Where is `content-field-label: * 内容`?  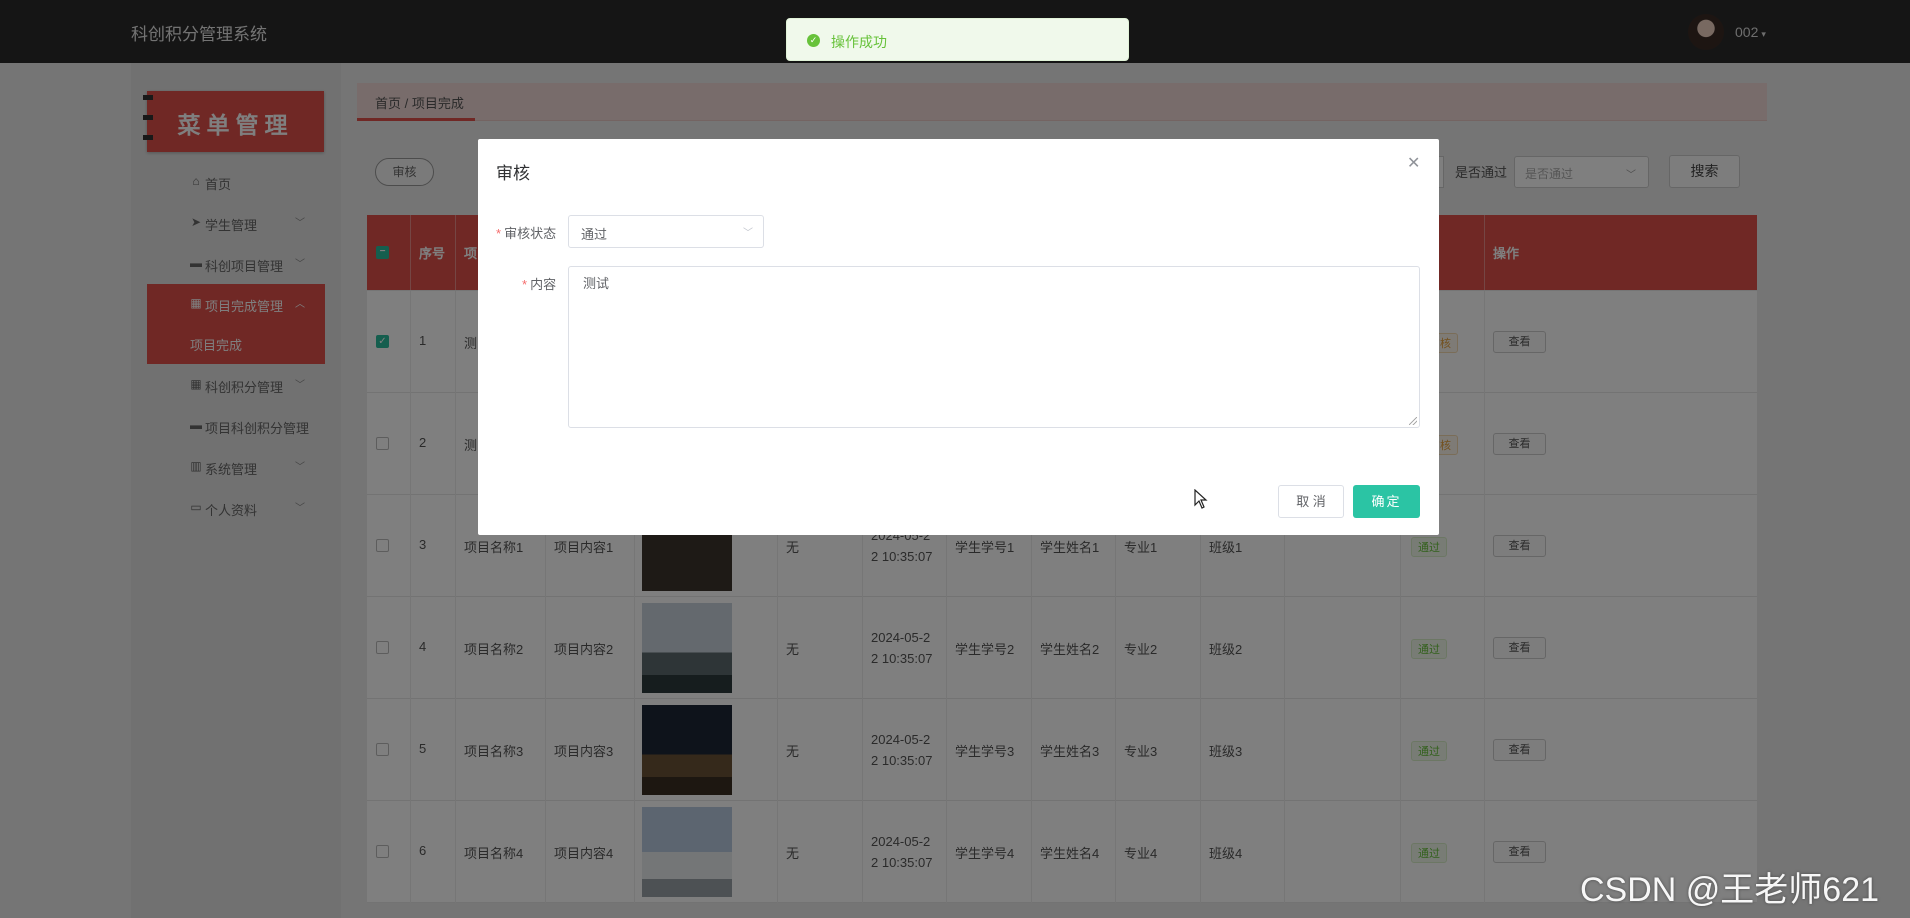
content-field-label: * 内容 is located at coordinates (539, 283).